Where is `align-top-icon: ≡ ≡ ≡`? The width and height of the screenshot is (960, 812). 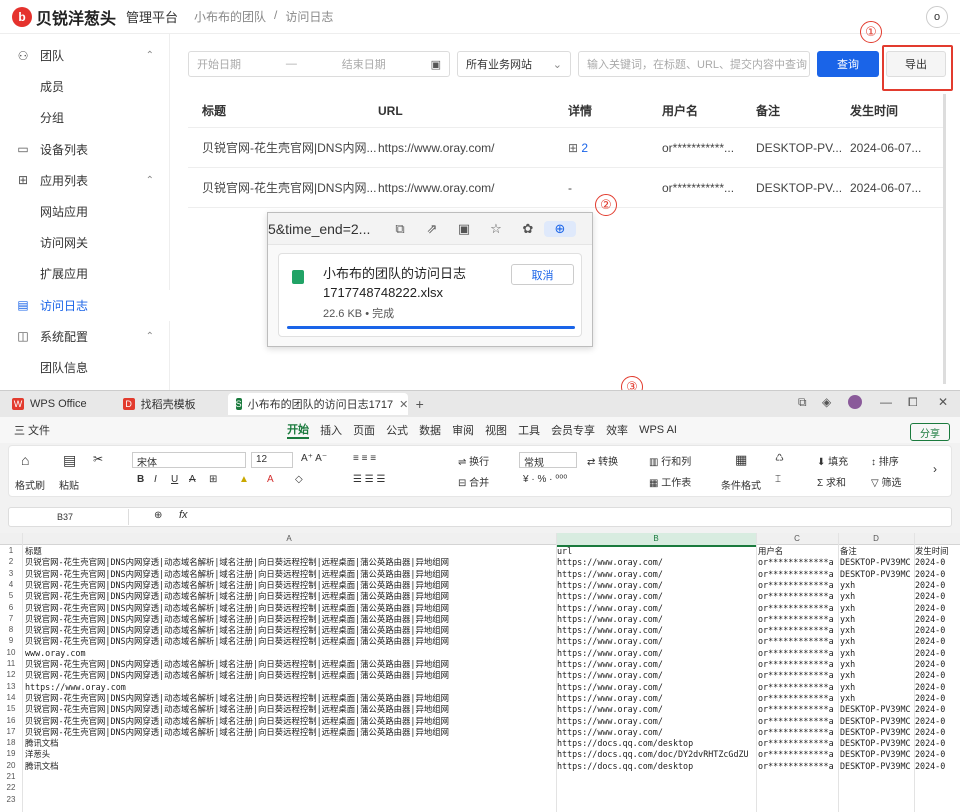 align-top-icon: ≡ ≡ ≡ is located at coordinates (364, 458).